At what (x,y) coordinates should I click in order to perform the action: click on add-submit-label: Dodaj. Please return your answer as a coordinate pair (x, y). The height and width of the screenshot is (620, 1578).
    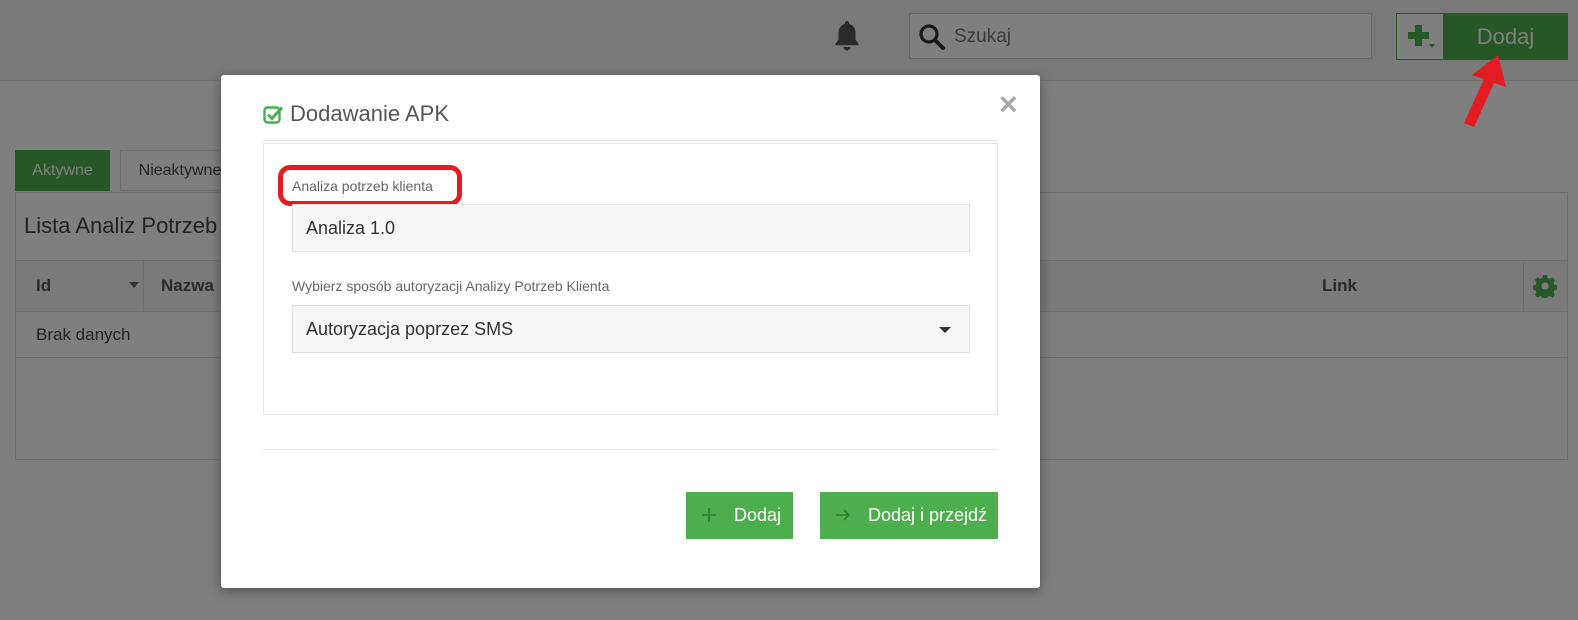
    Looking at the image, I should click on (758, 515).